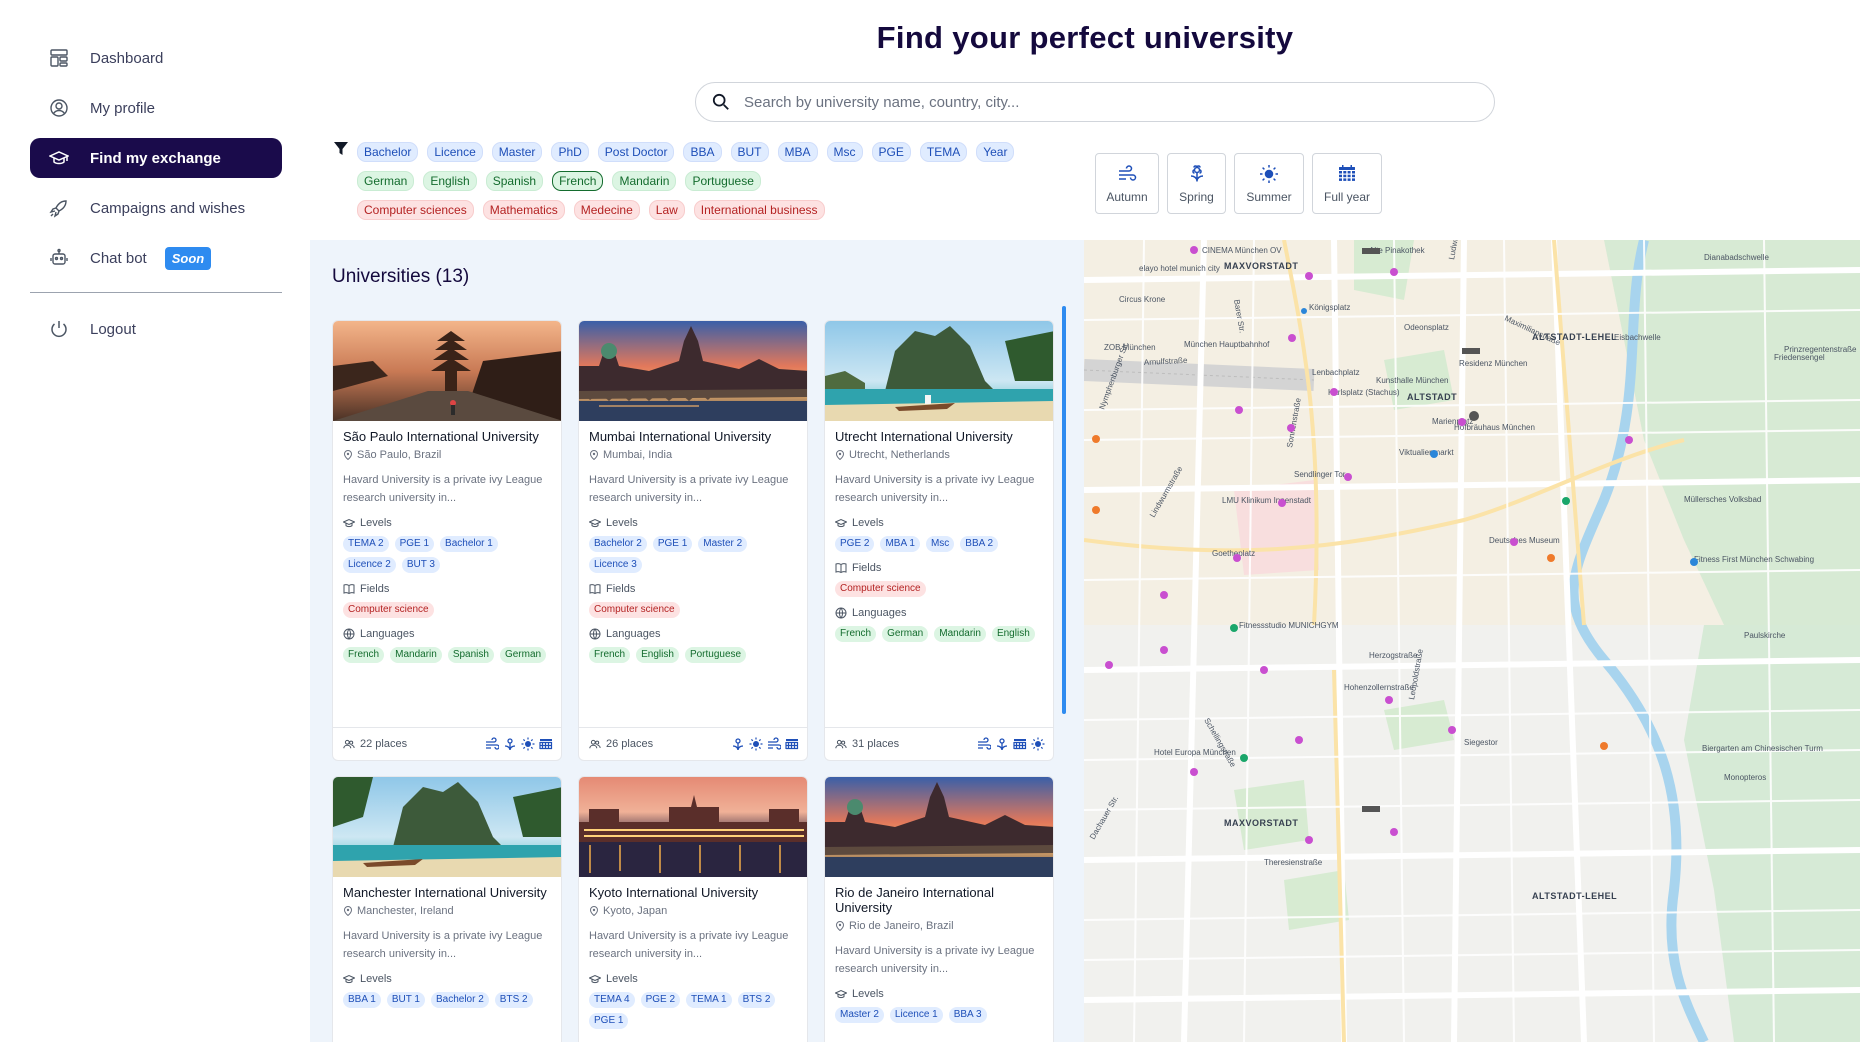 Image resolution: width=1860 pixels, height=1042 pixels. I want to click on sidebar-item-campaigns-and-wishes: Campaigns and wishes, so click(156, 208).